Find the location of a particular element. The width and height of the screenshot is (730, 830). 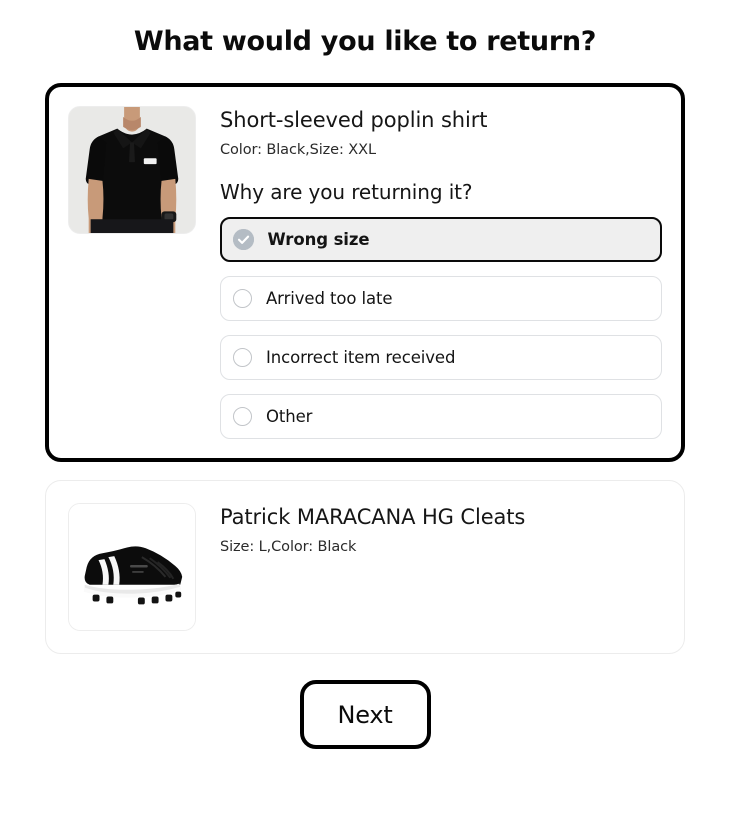

product-name: Short-sleeved poplin shirt is located at coordinates (354, 120).